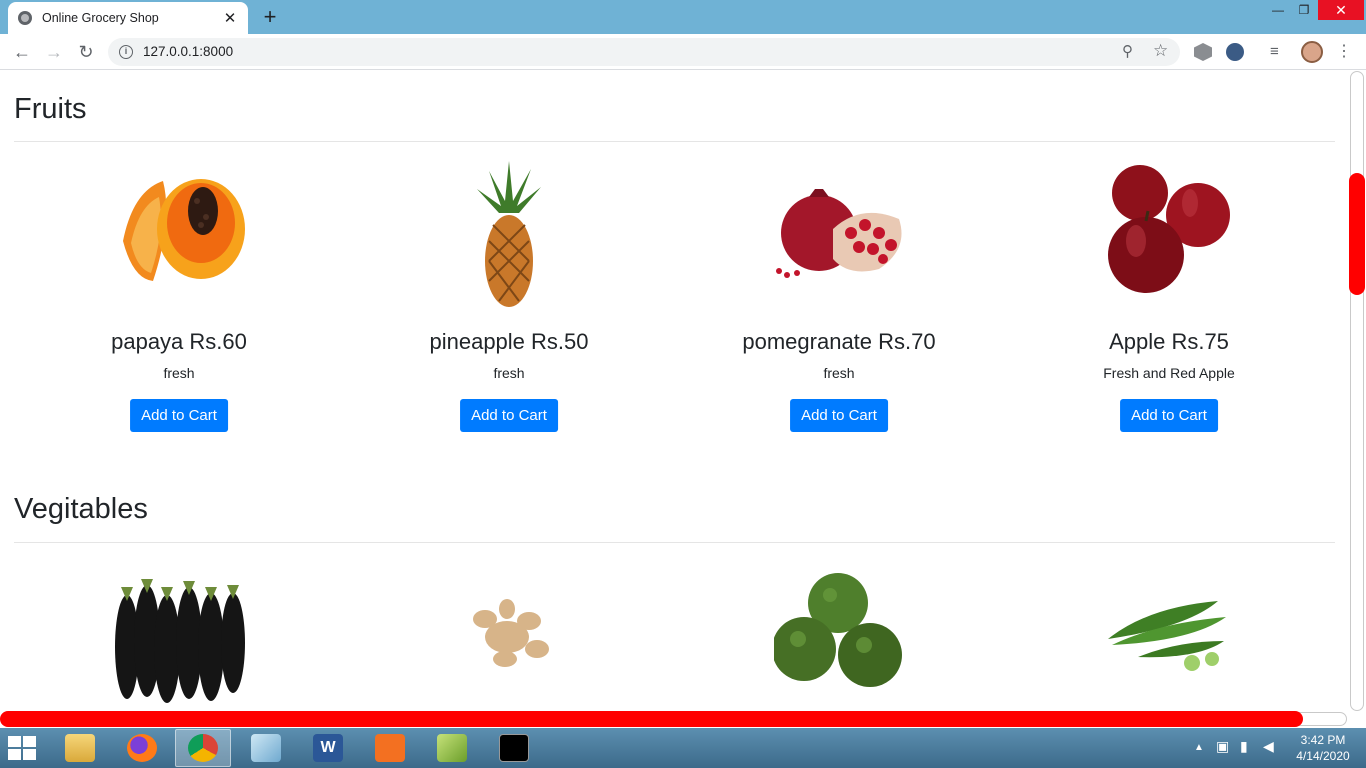  What do you see at coordinates (188, 51) in the screenshot?
I see `address-url: 127.0.0.1:8000` at bounding box center [188, 51].